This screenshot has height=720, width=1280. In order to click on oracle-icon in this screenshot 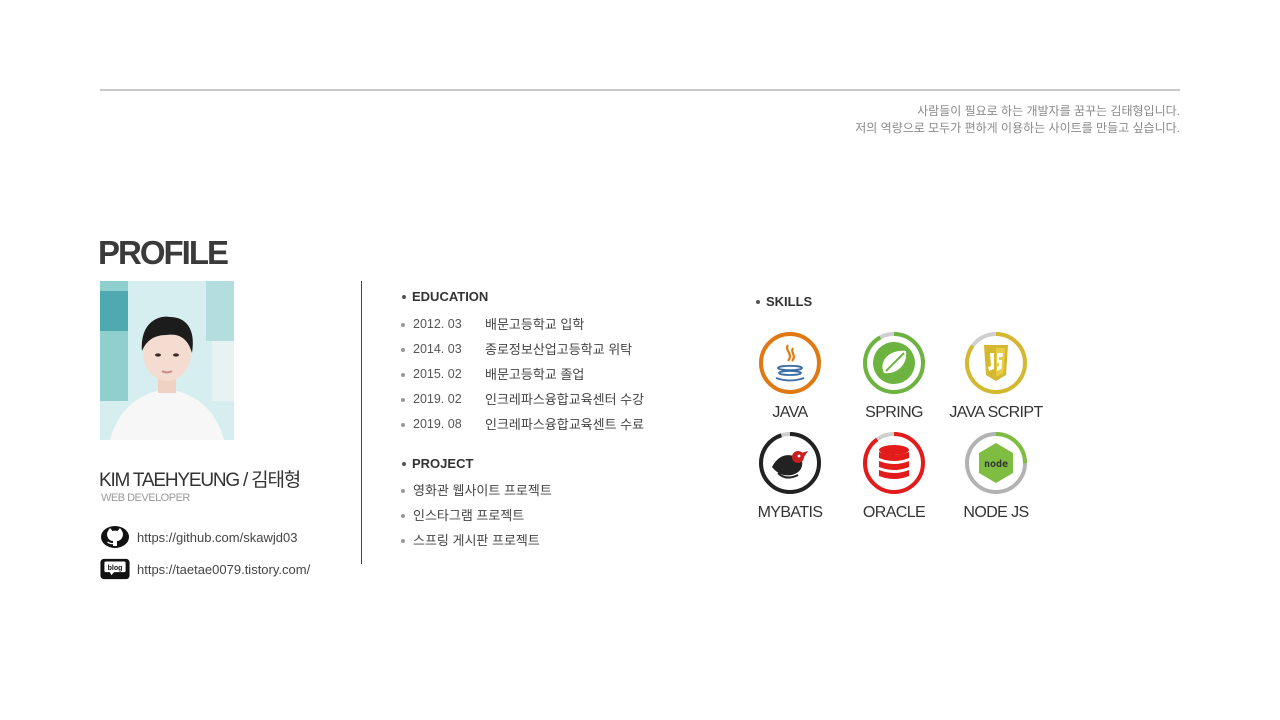, I will do `click(894, 463)`.